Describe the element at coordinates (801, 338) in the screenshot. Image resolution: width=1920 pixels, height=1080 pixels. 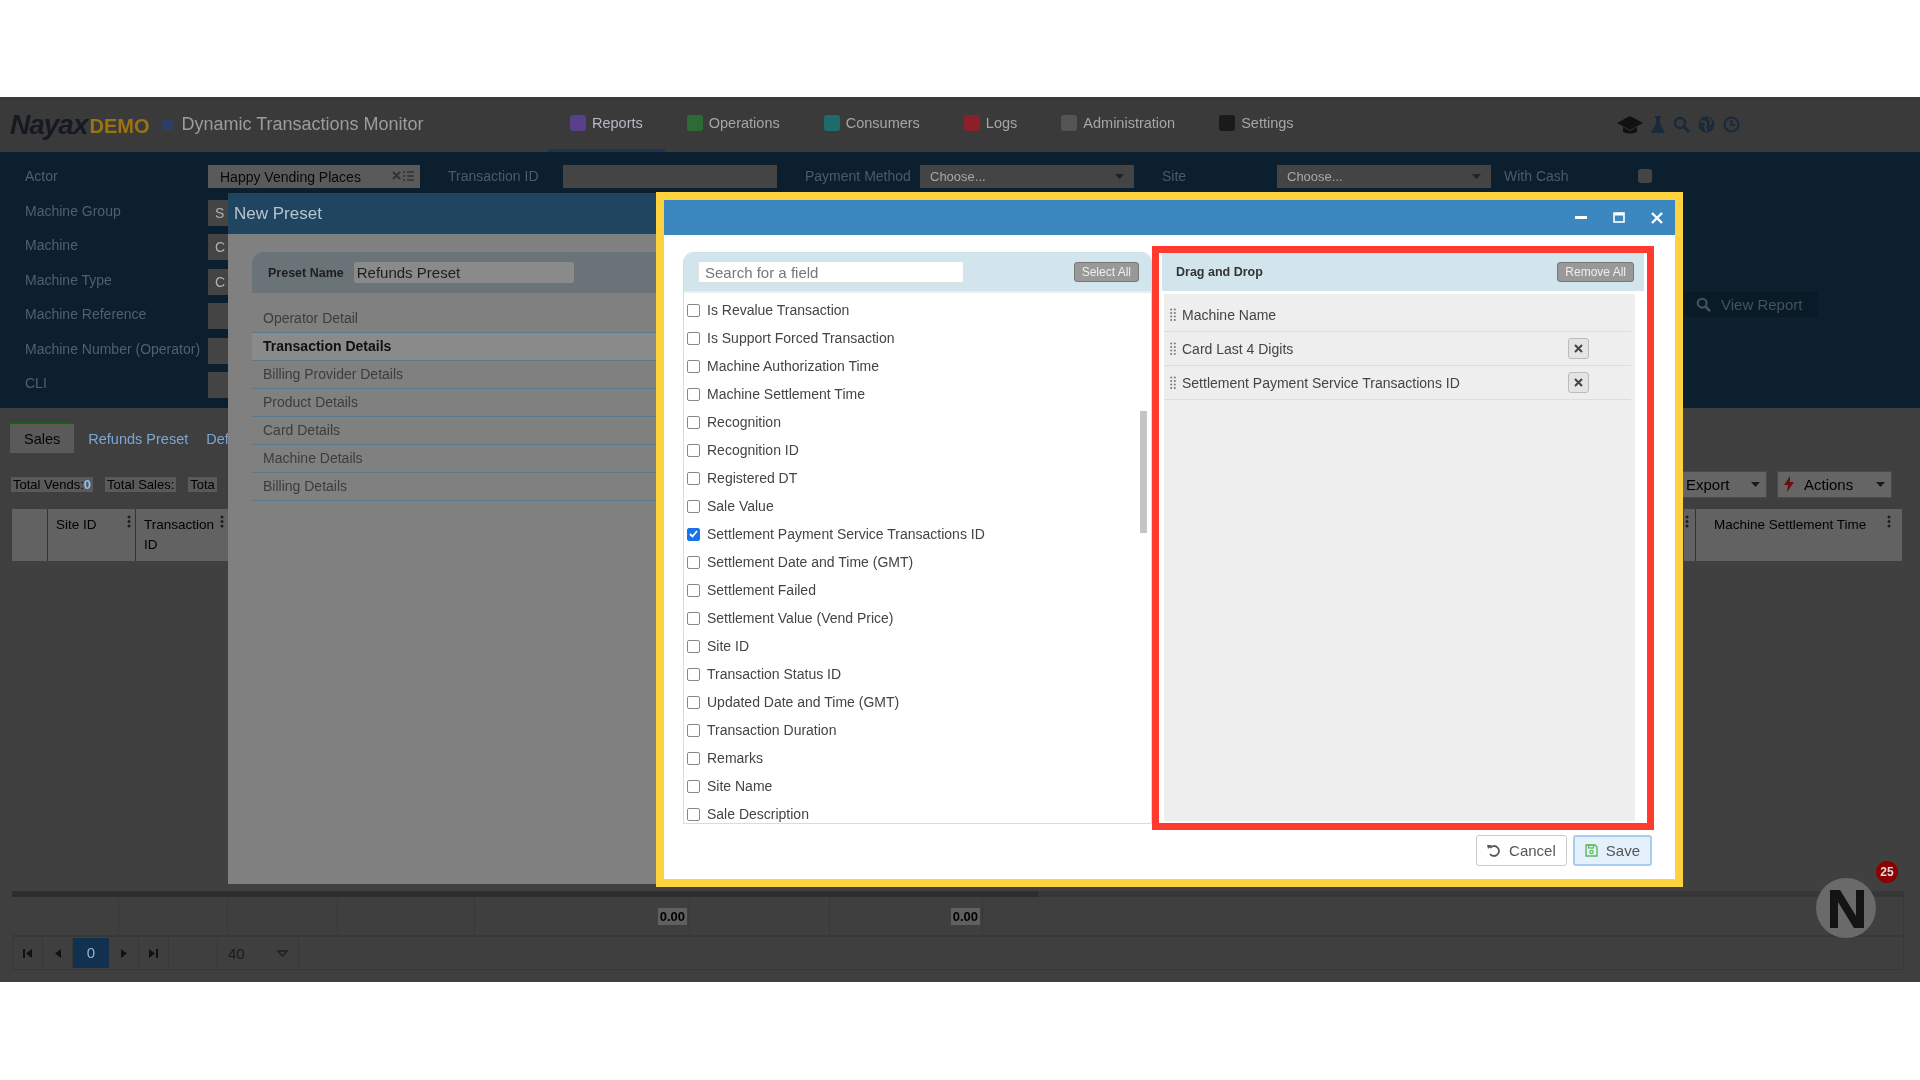
I see `field-label: Is Support Forced Transaction` at that location.